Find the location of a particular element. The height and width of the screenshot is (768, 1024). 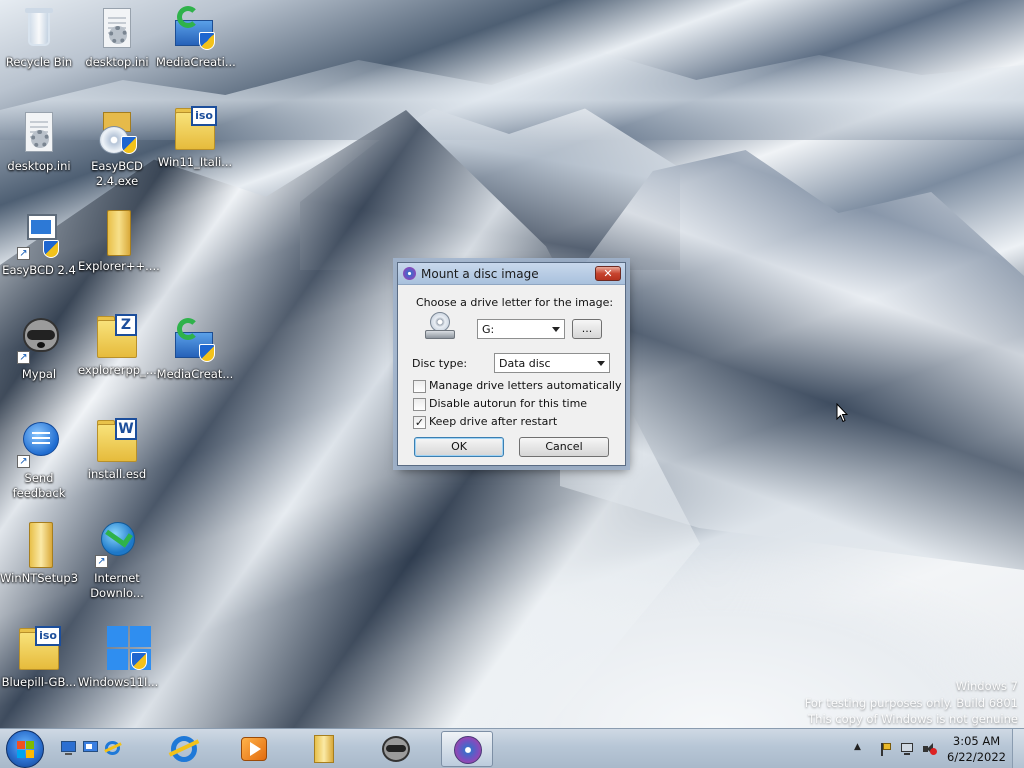

desktop-icon-winntsetup3: WinNTSetup3 is located at coordinates (39, 553).